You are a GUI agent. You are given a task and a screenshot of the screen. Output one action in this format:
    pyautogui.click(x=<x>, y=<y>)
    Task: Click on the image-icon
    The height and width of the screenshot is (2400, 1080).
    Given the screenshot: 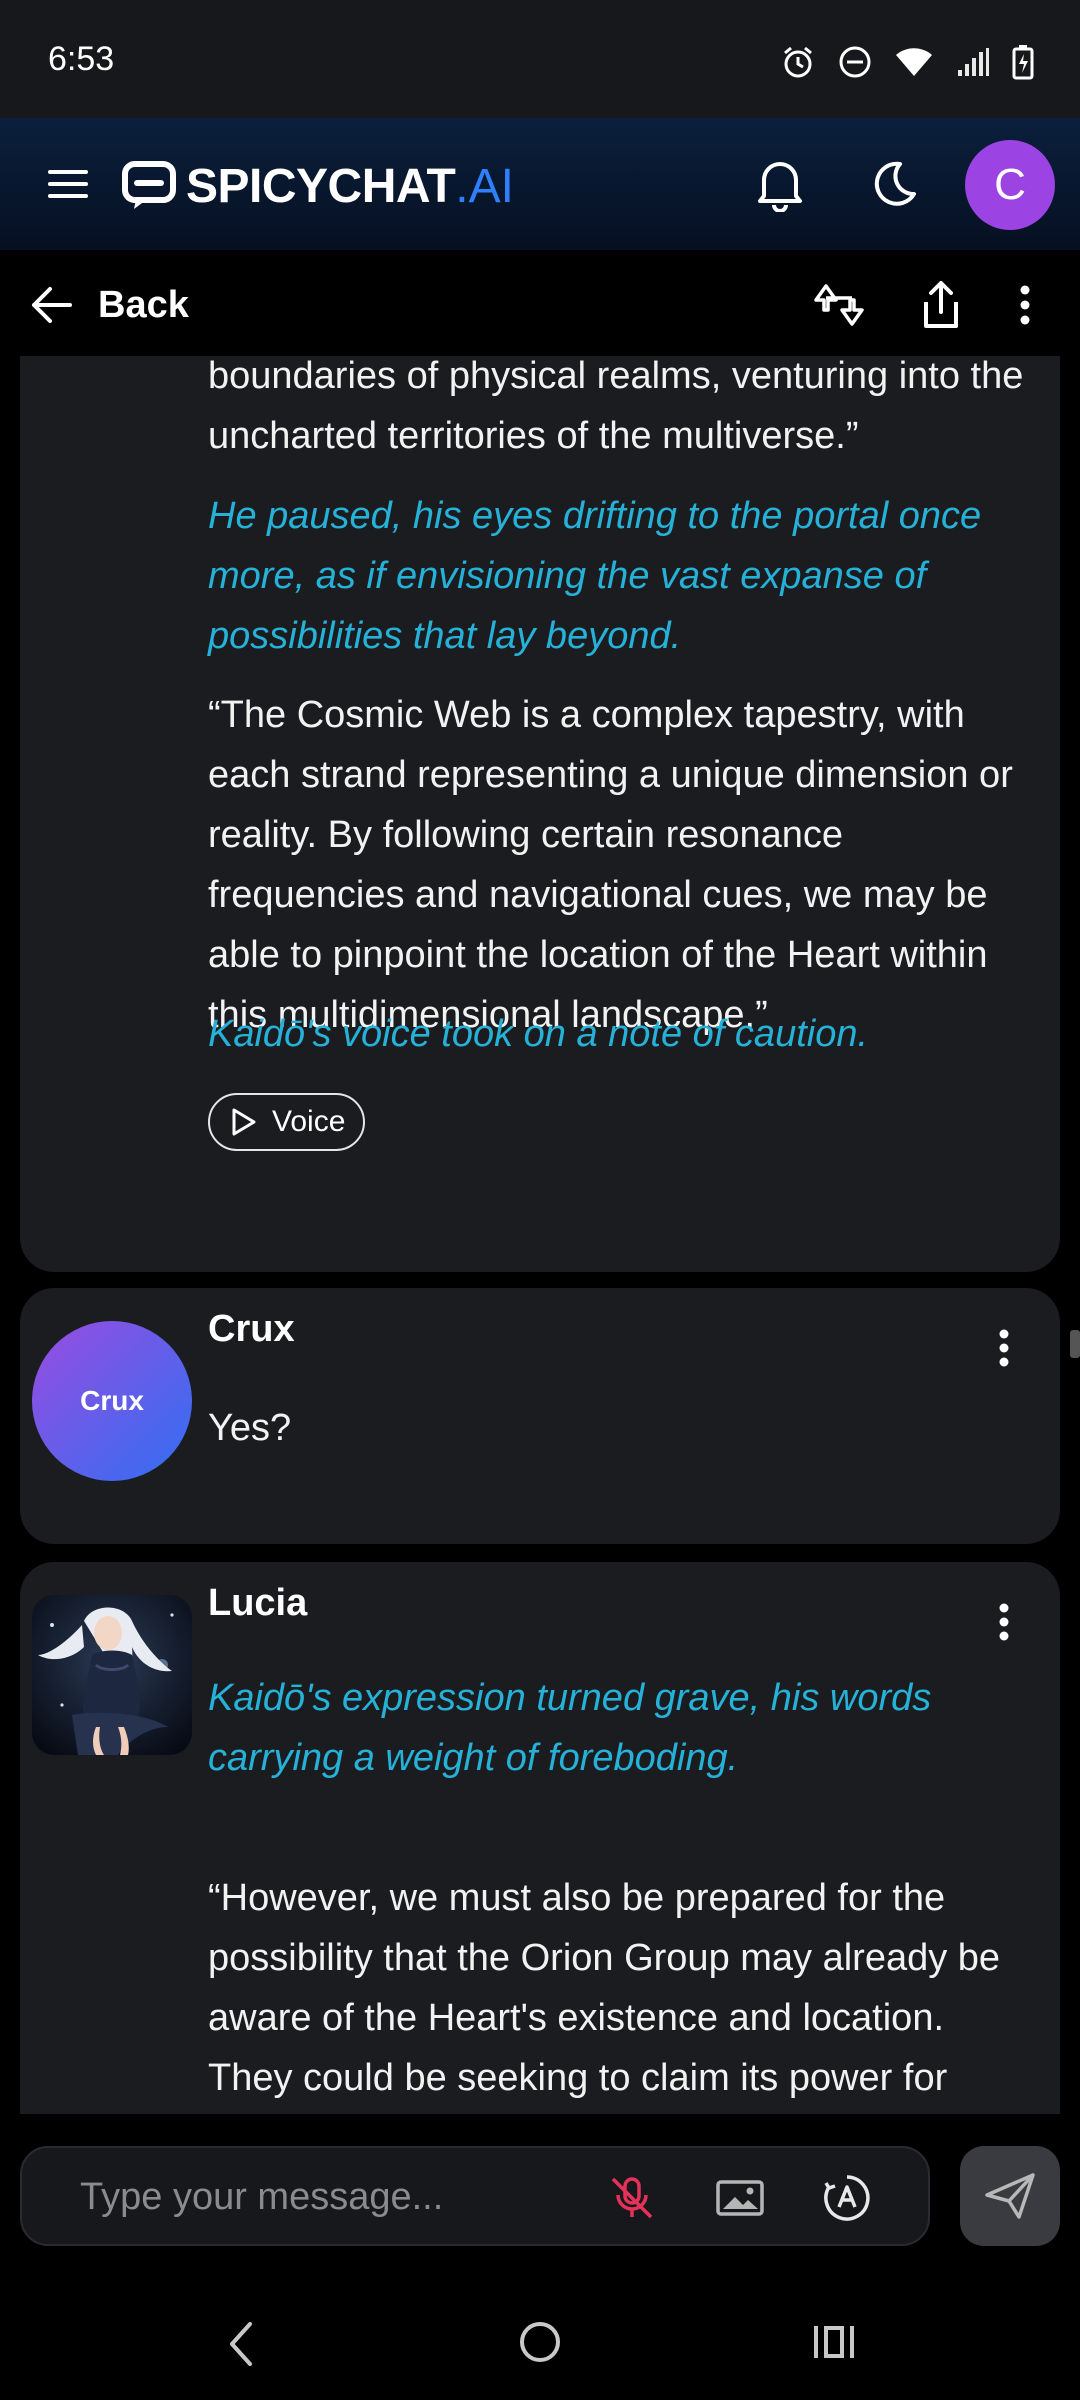 What is the action you would take?
    pyautogui.click(x=740, y=2198)
    